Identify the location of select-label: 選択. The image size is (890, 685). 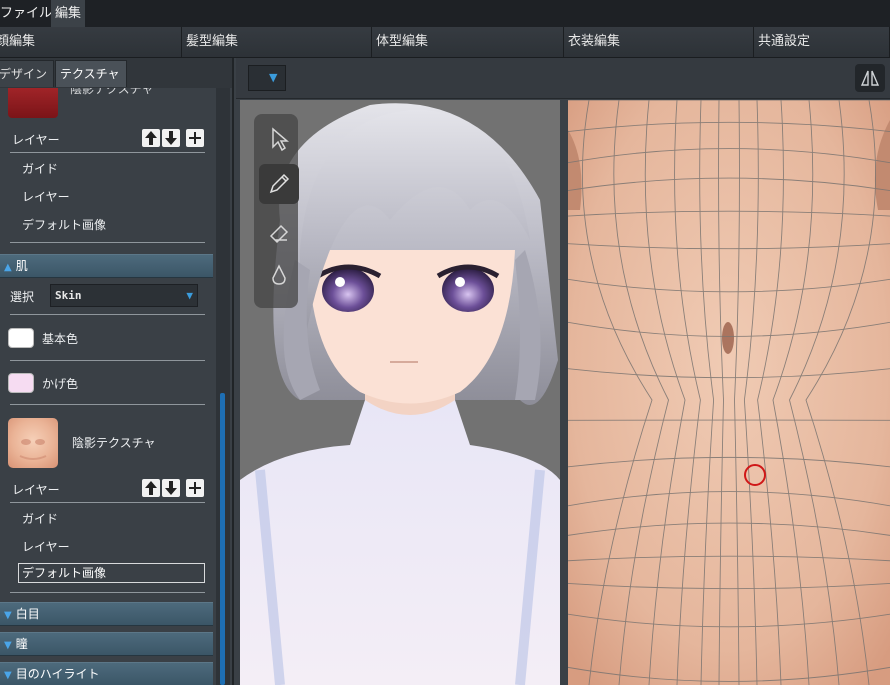
(22, 297).